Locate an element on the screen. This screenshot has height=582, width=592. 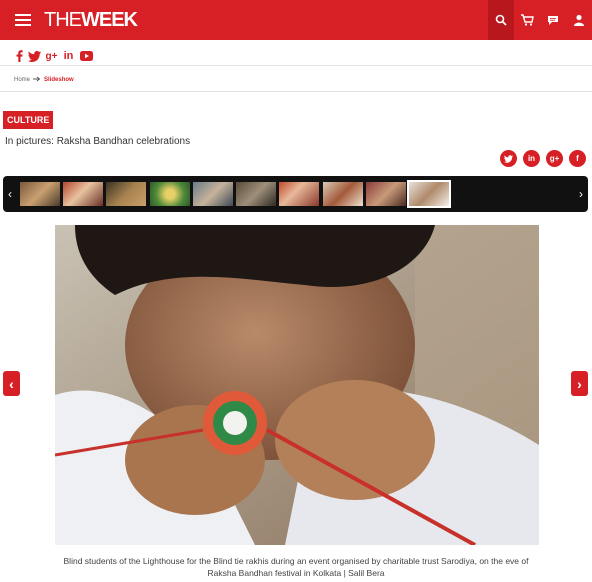
header-icons is located at coordinates (540, 20).